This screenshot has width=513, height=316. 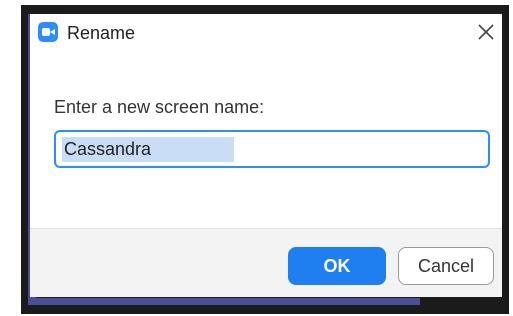 I want to click on screen-name-label: Enter a new screen name:, so click(x=159, y=107).